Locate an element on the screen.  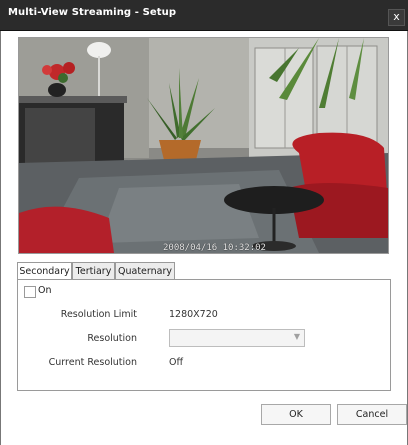
resolution-limit-value: 1280X720 is located at coordinates (193, 314).